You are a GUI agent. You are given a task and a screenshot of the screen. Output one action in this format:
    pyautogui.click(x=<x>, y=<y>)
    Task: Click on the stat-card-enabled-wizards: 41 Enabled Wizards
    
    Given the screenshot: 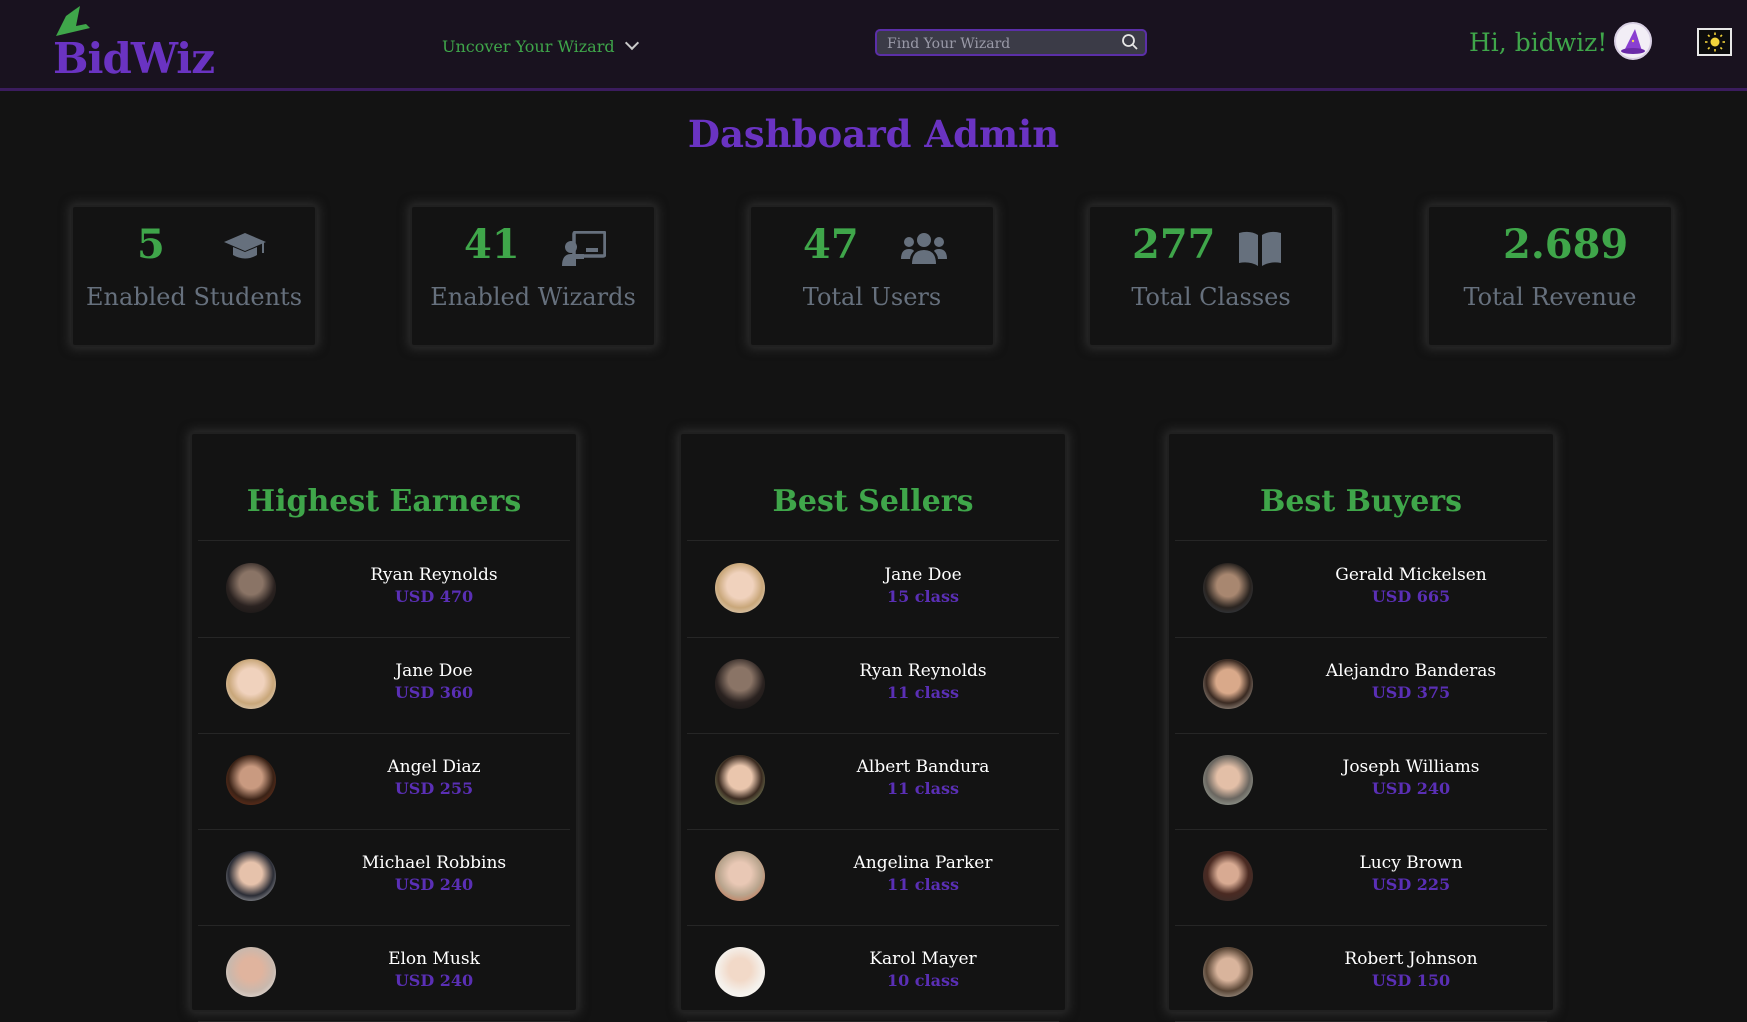 What is the action you would take?
    pyautogui.click(x=533, y=276)
    